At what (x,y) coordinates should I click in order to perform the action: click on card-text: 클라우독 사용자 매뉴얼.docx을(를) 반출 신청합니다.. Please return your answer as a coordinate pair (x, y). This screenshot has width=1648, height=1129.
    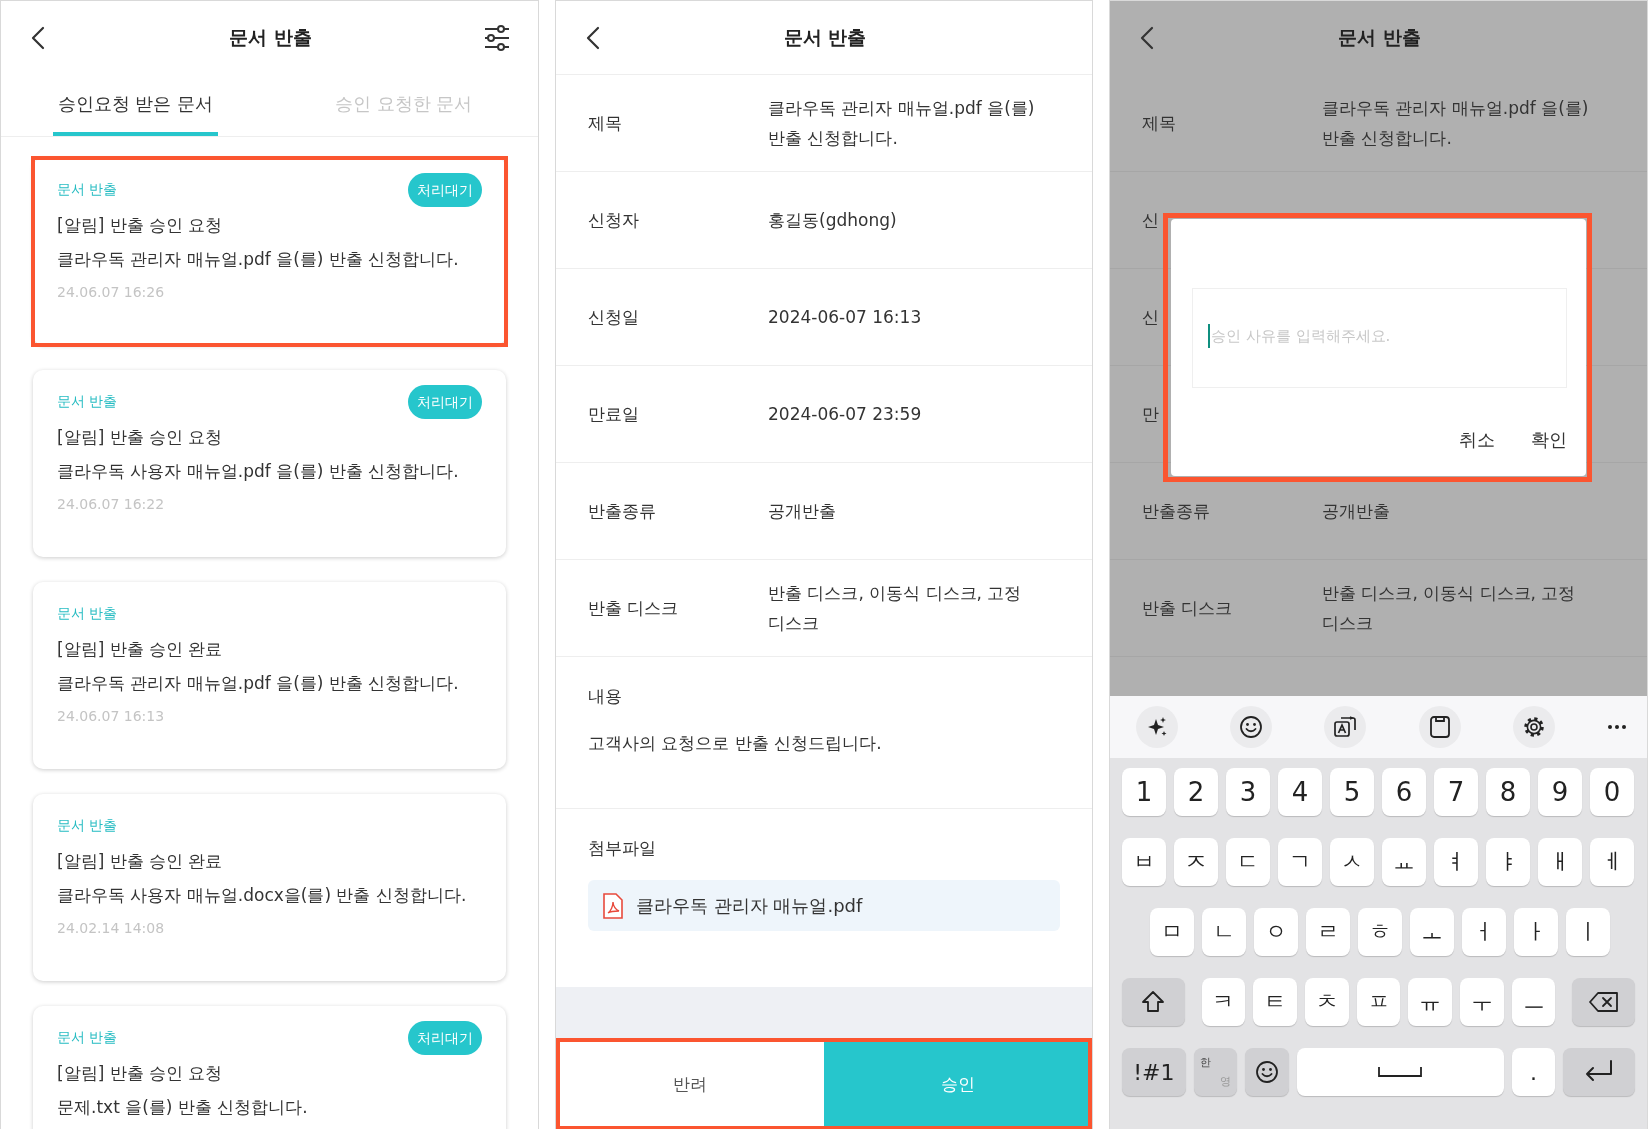
    Looking at the image, I should click on (262, 895).